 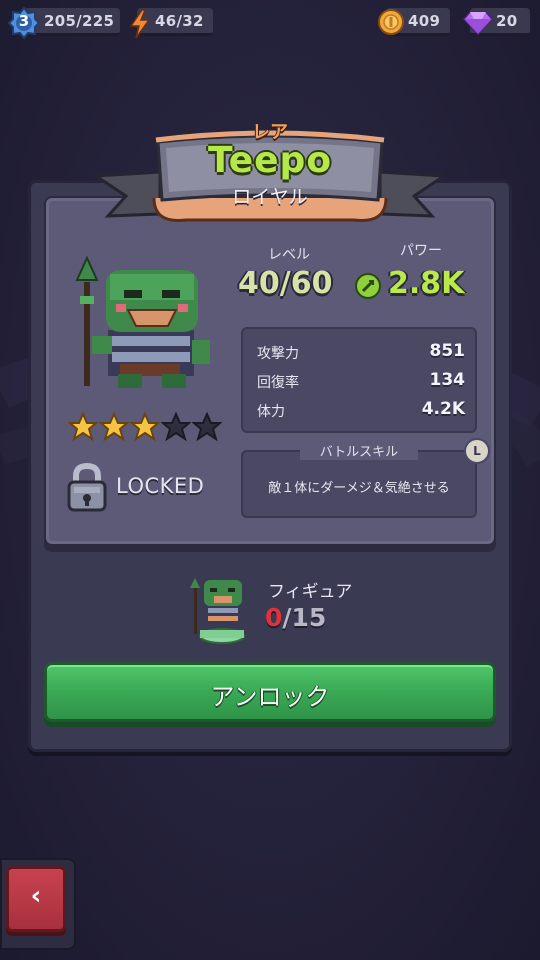 What do you see at coordinates (443, 409) in the screenshot?
I see `stat-value: 4.2K` at bounding box center [443, 409].